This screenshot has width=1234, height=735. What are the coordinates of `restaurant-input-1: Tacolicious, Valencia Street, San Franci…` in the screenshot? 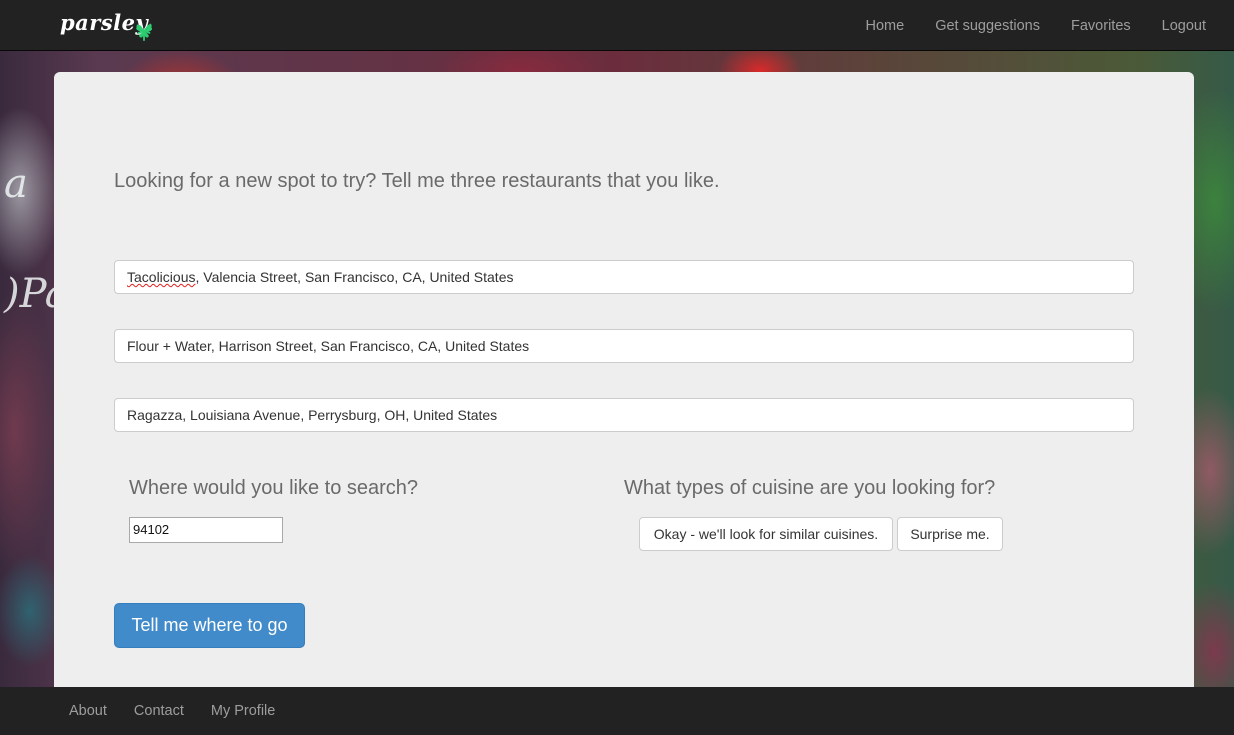 It's located at (624, 277).